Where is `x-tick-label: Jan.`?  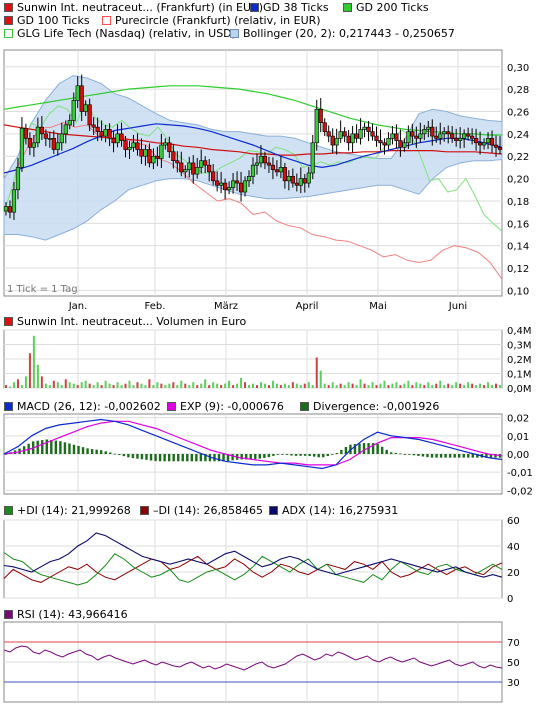
x-tick-label: Jan. is located at coordinates (78, 306).